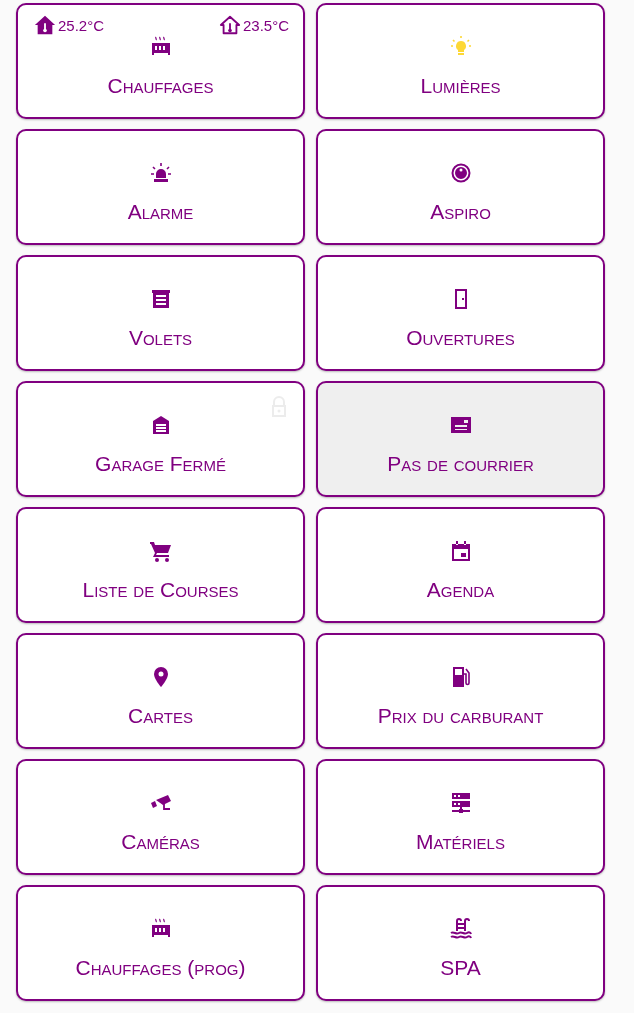  Describe the element at coordinates (160, 338) in the screenshot. I see `tile-label: Volets` at that location.